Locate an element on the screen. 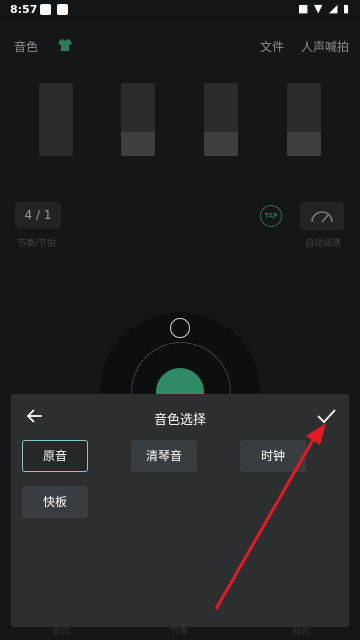 The height and width of the screenshot is (640, 360). option-clock: 时钟 is located at coordinates (273, 456).